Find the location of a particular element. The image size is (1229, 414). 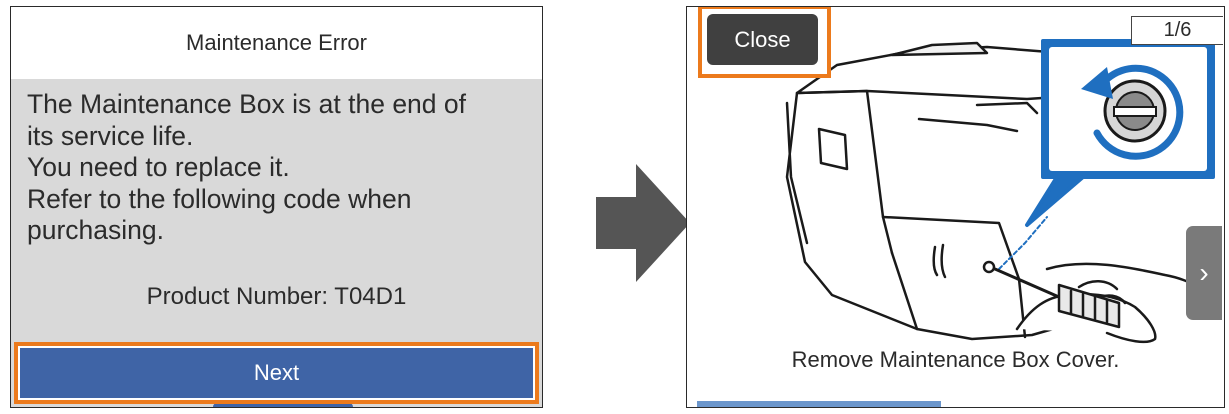

chevron-right-icon: › is located at coordinates (1204, 272).